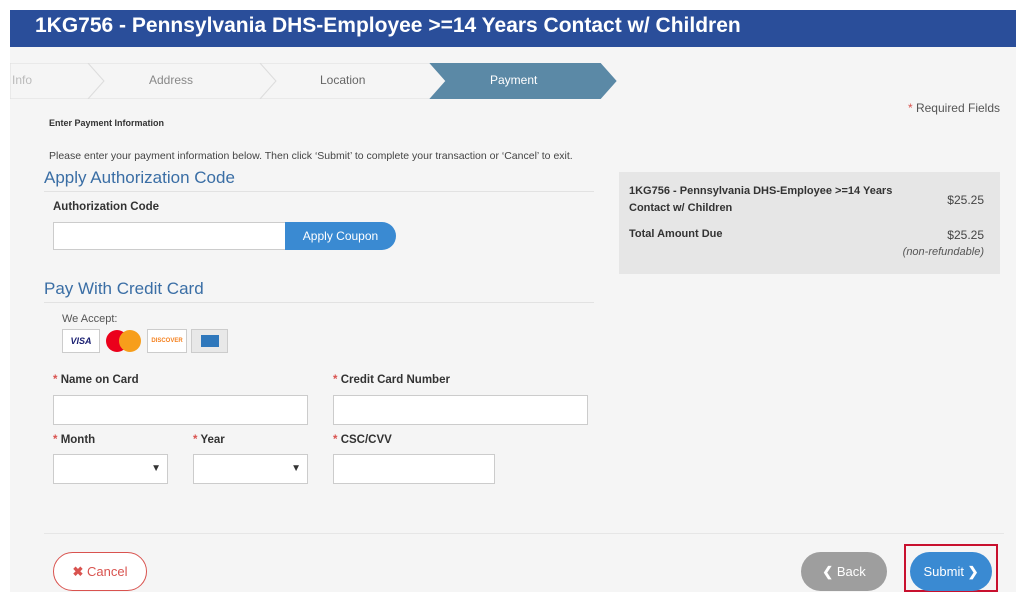 The image size is (1016, 592). What do you see at coordinates (209, 341) in the screenshot?
I see `amex-icon` at bounding box center [209, 341].